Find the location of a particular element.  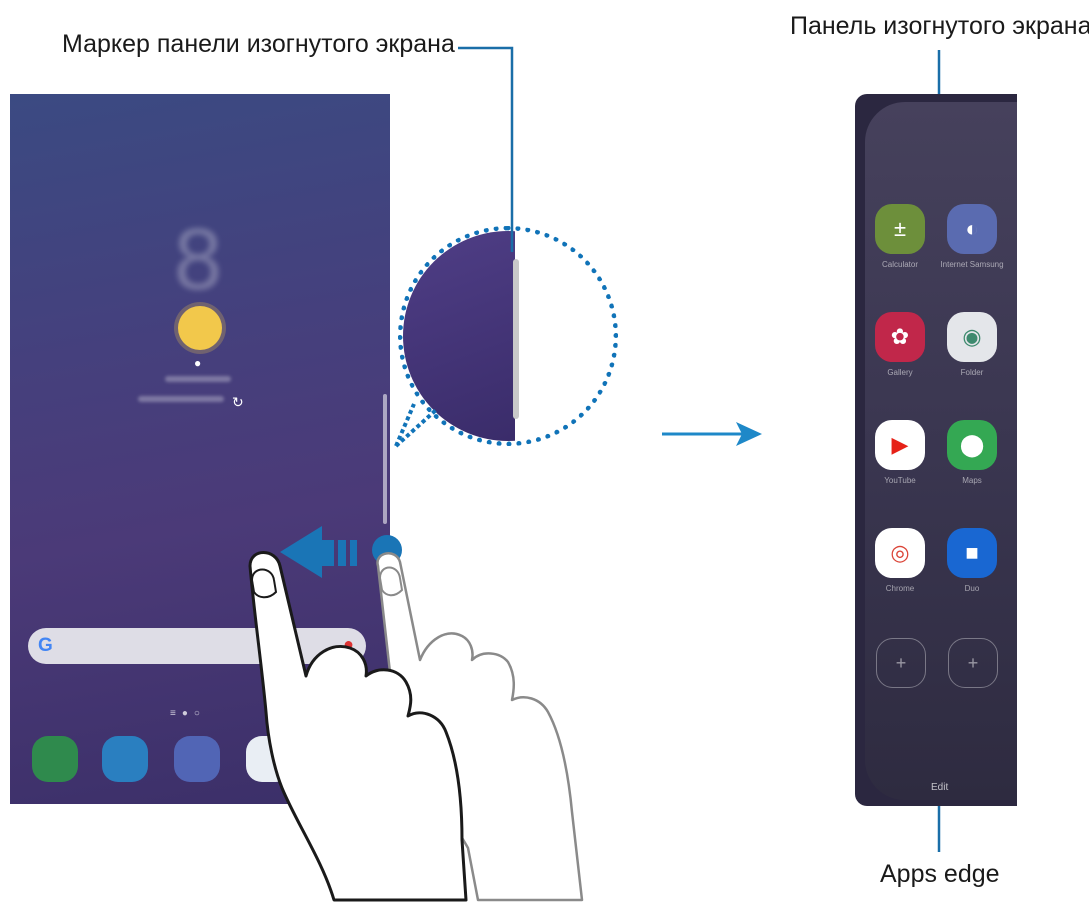

transition-arrow-icon is located at coordinates (712, 434).